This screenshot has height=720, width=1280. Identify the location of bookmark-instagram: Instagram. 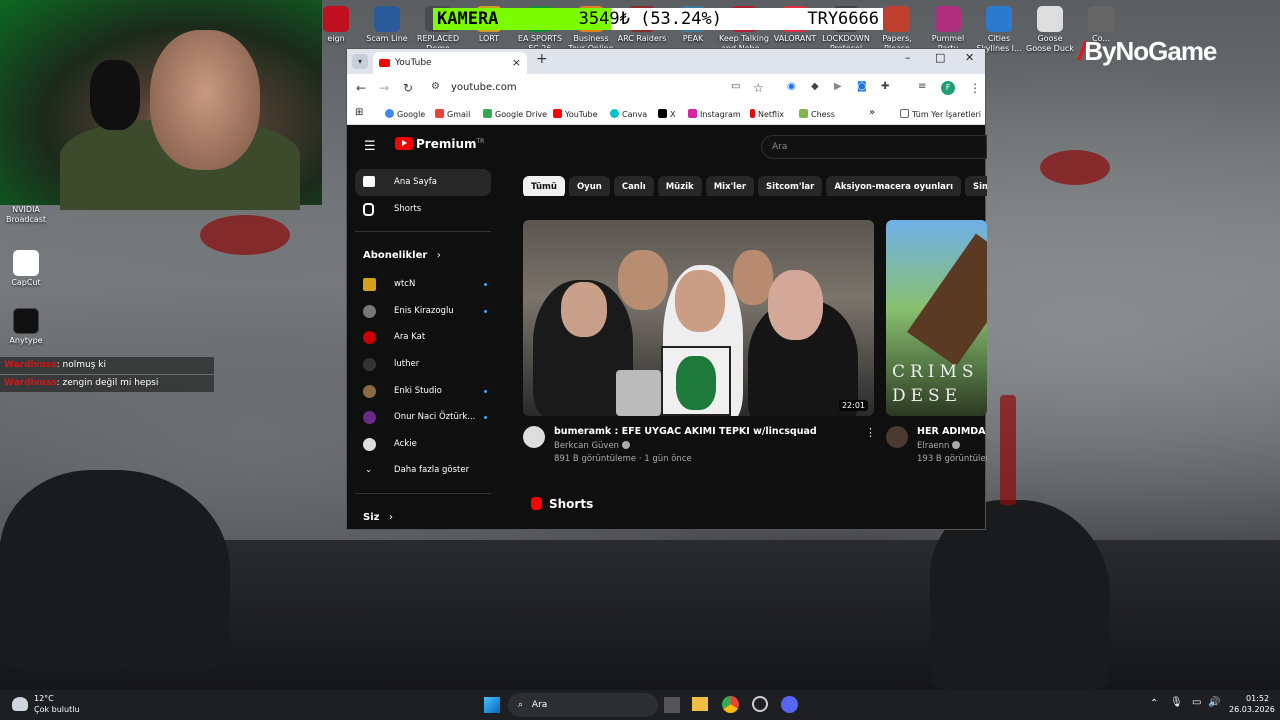
(714, 114).